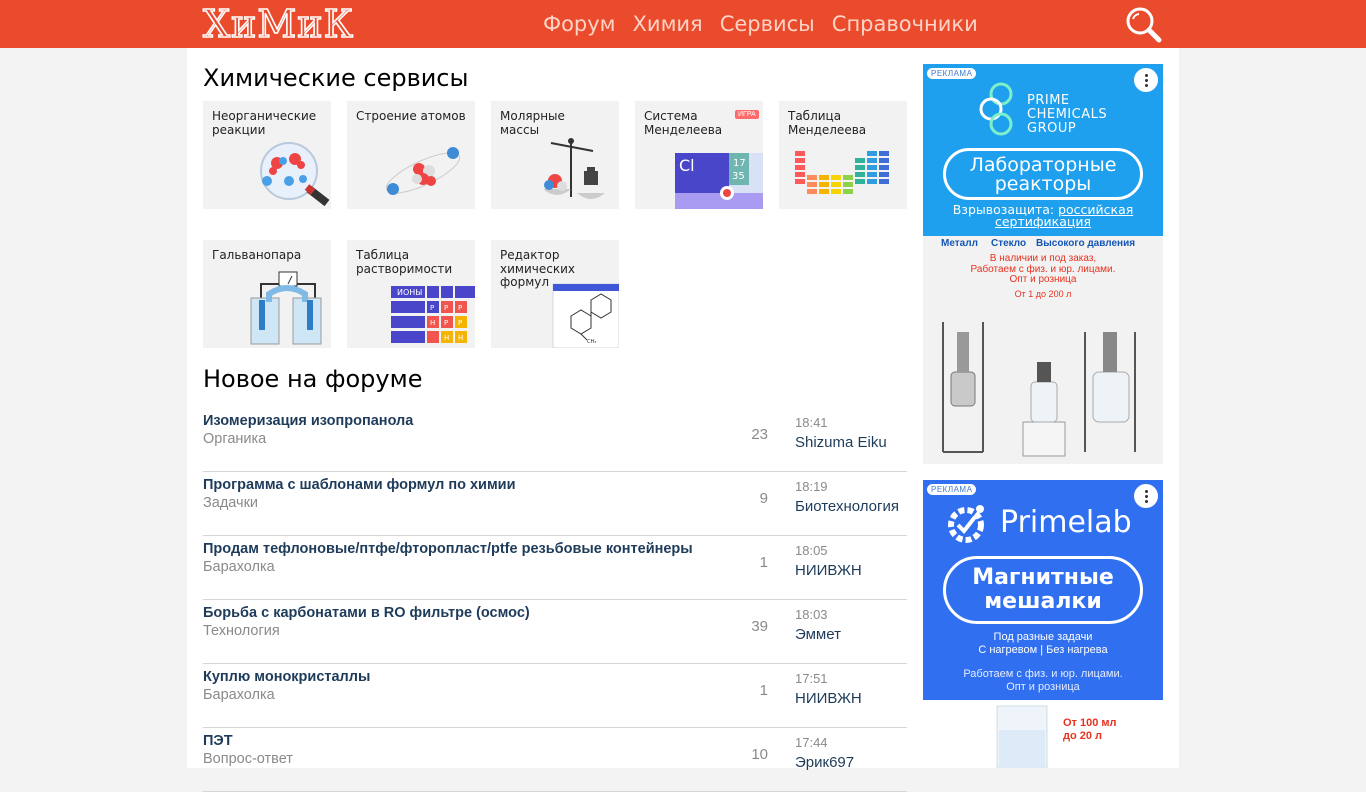 This screenshot has height=792, width=1366. What do you see at coordinates (555, 294) in the screenshot?
I see `service-card-formula-editor: Редактор химических формул CH₃` at bounding box center [555, 294].